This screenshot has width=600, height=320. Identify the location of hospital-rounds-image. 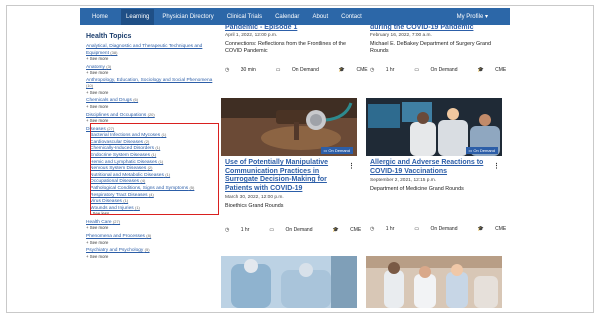
(434, 282).